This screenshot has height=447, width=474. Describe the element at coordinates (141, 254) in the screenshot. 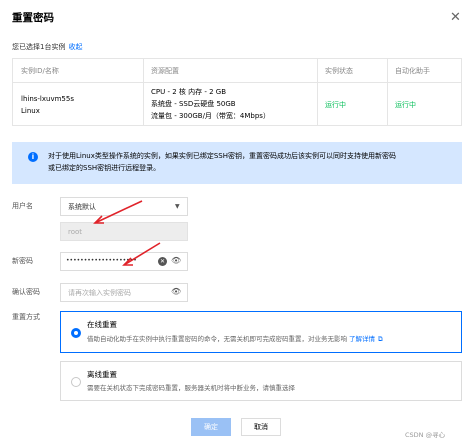

I see `annotation-arrow-password` at that location.